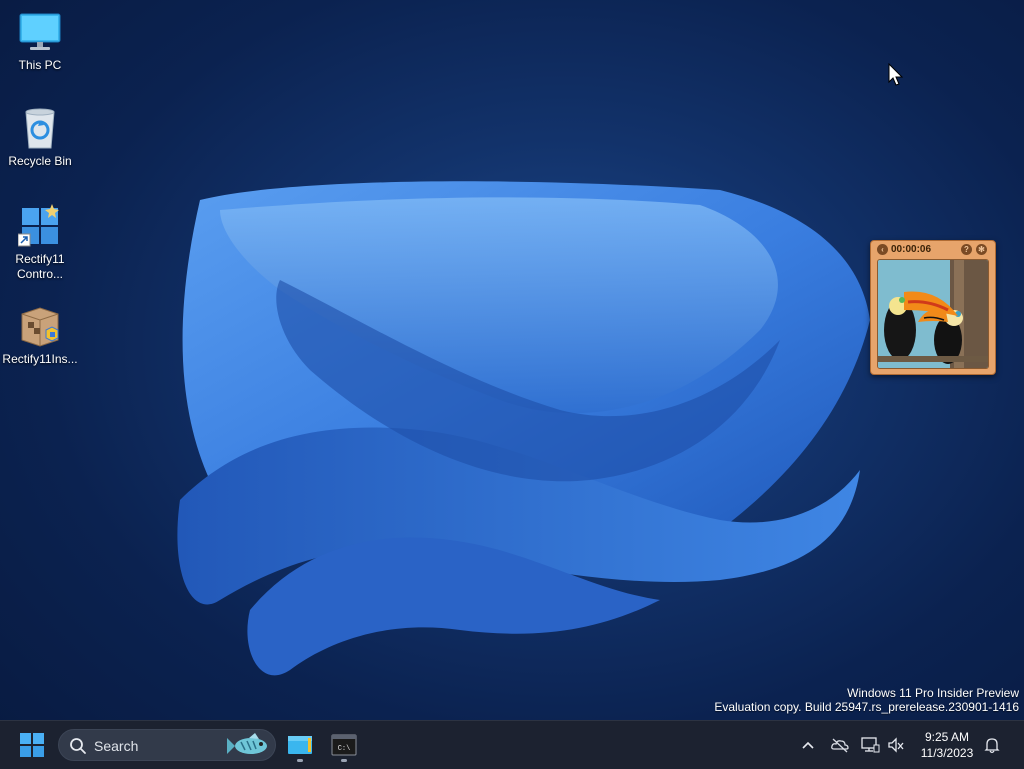  I want to click on slideshow-gadget: ‹ 00:00:06 ? ✻, so click(933, 307).